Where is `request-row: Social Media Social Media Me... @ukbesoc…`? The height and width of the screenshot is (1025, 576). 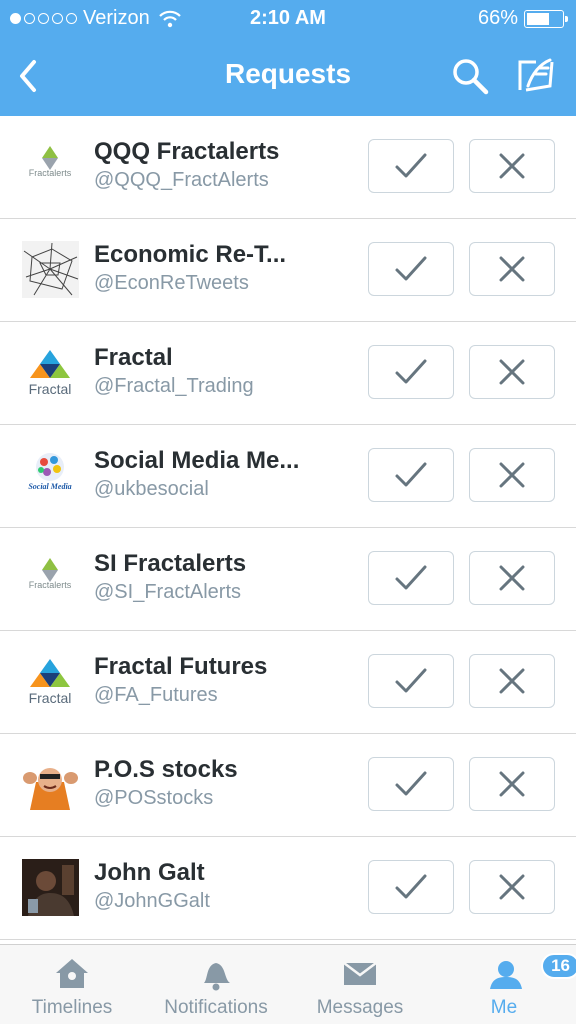 request-row: Social Media Social Media Me... @ukbesoc… is located at coordinates (288, 476).